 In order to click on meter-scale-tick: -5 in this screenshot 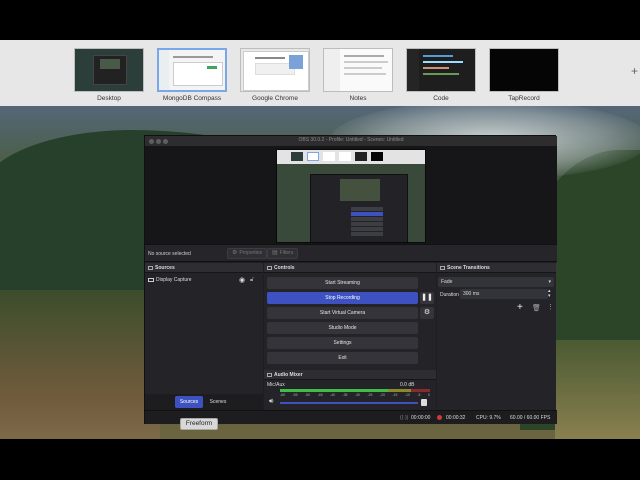, I will do `click(419, 395)`.